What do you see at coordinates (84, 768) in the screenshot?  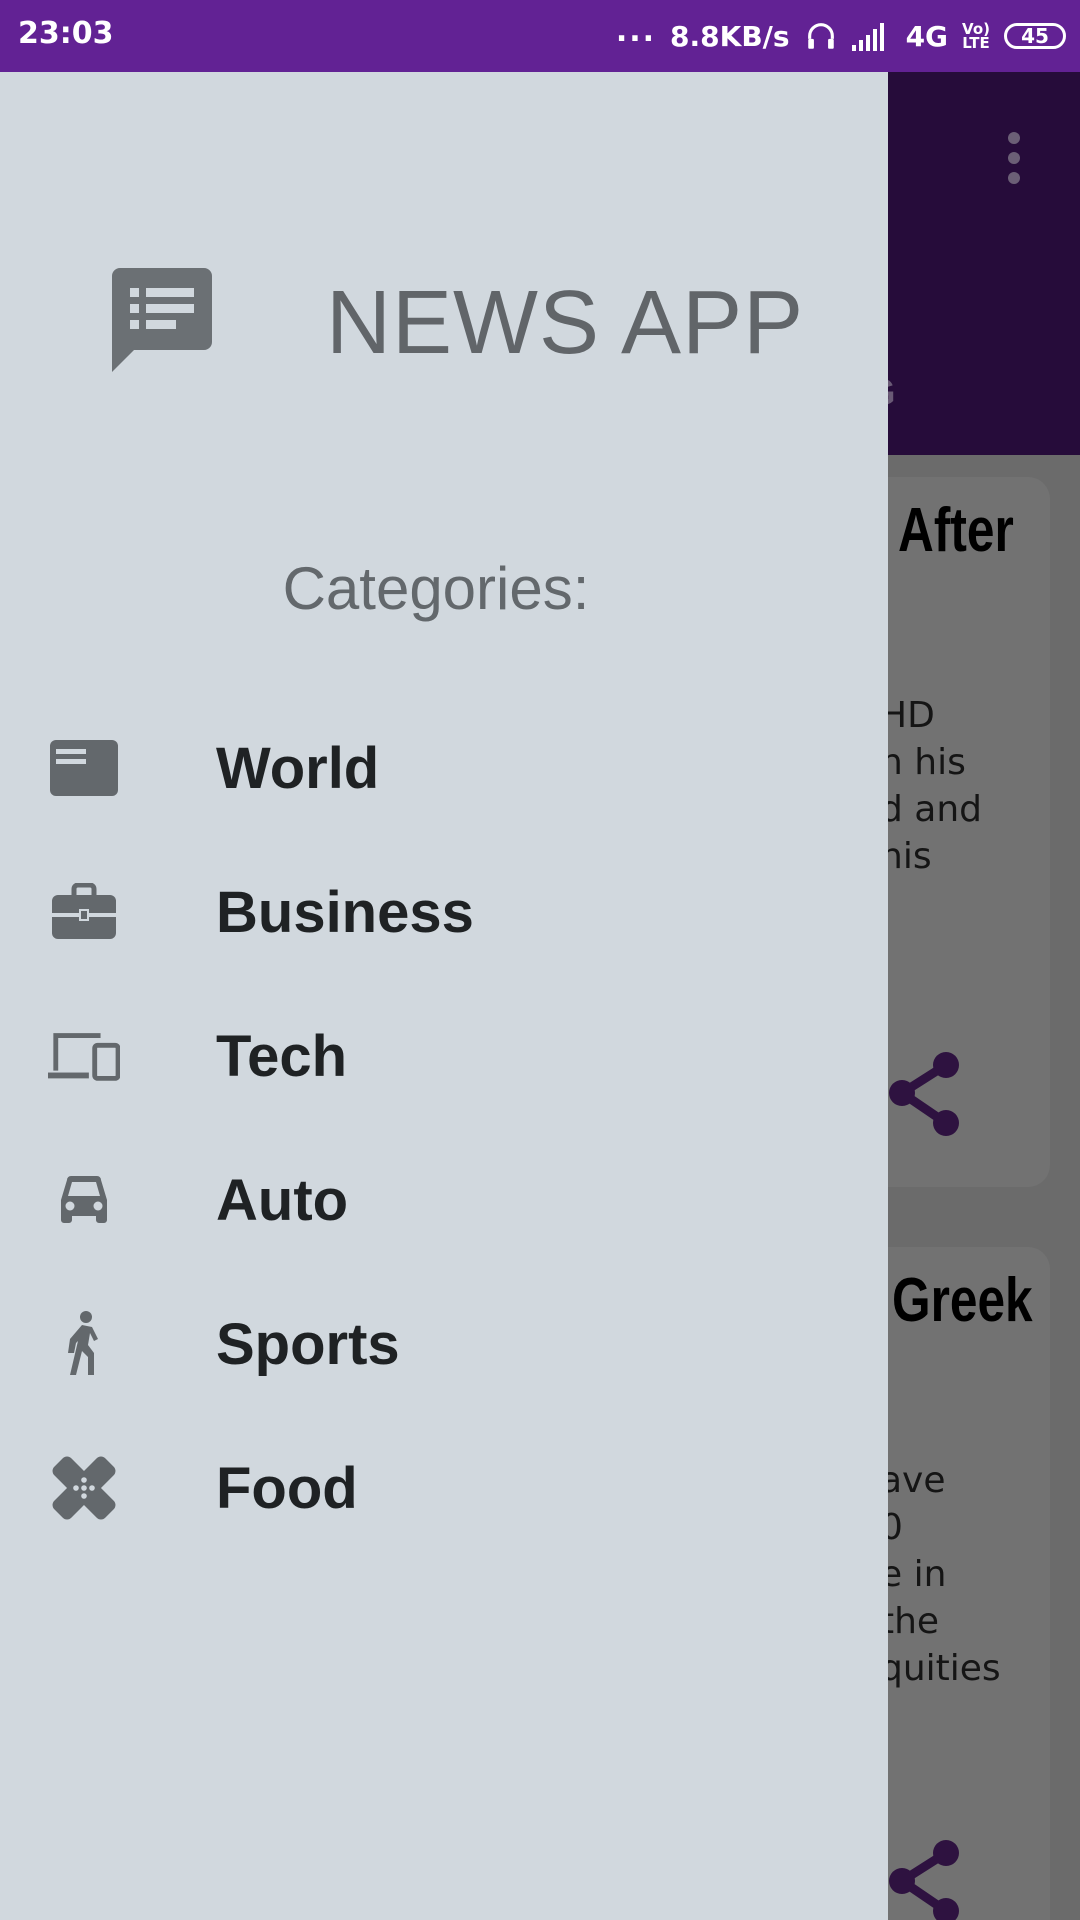 I see `newspaper-icon` at bounding box center [84, 768].